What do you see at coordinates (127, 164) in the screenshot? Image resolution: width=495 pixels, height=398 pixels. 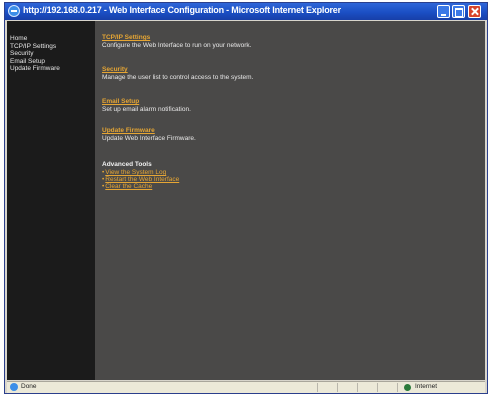 I see `advanced-tools-heading: Advanced Tools` at bounding box center [127, 164].